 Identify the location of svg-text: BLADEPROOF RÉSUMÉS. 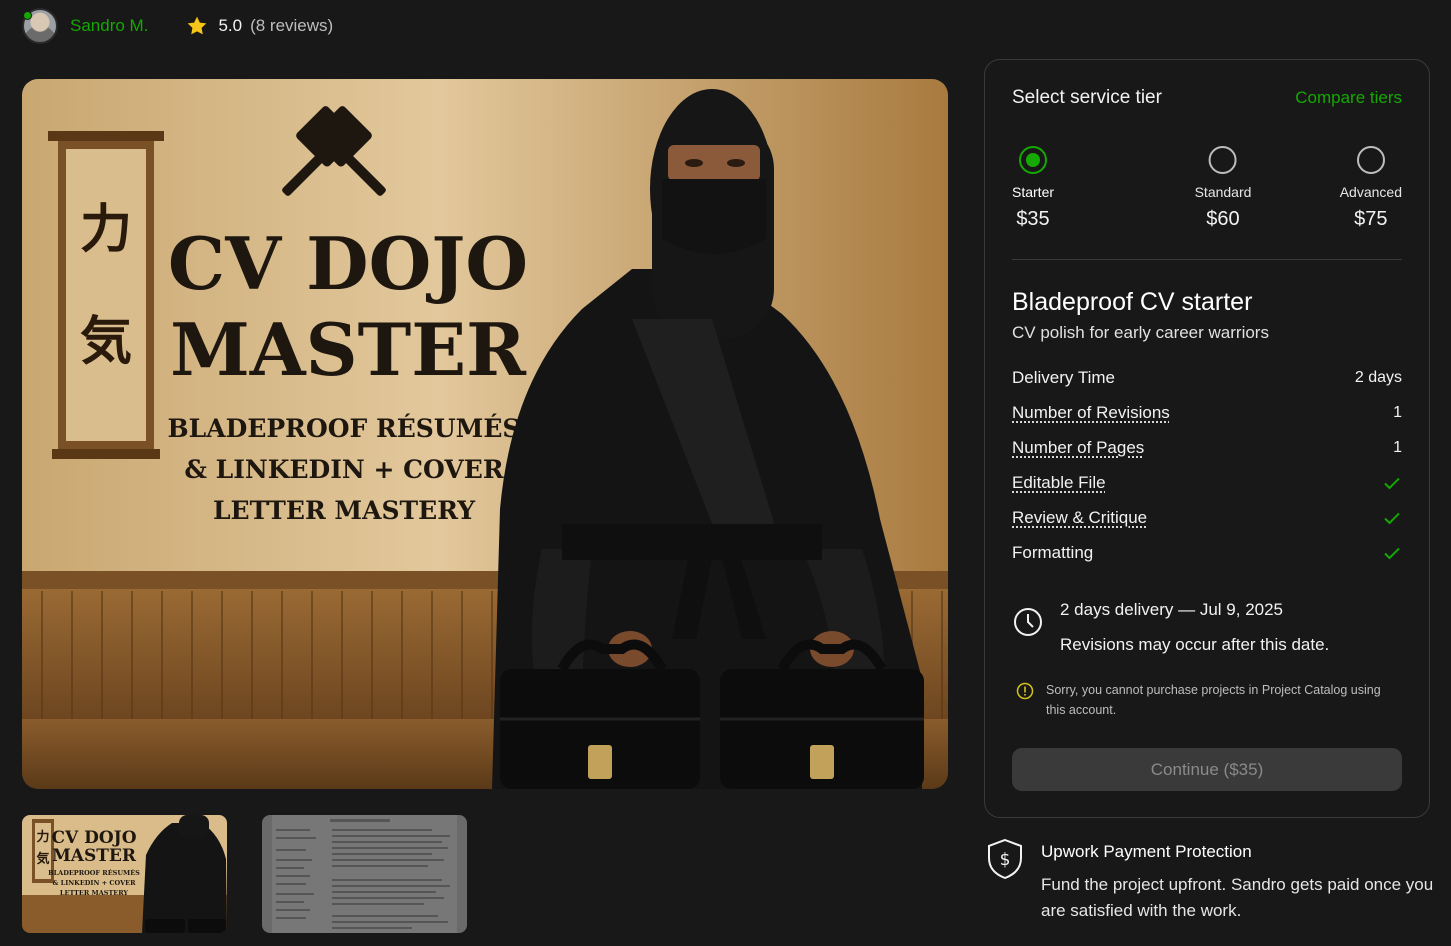
(94, 872).